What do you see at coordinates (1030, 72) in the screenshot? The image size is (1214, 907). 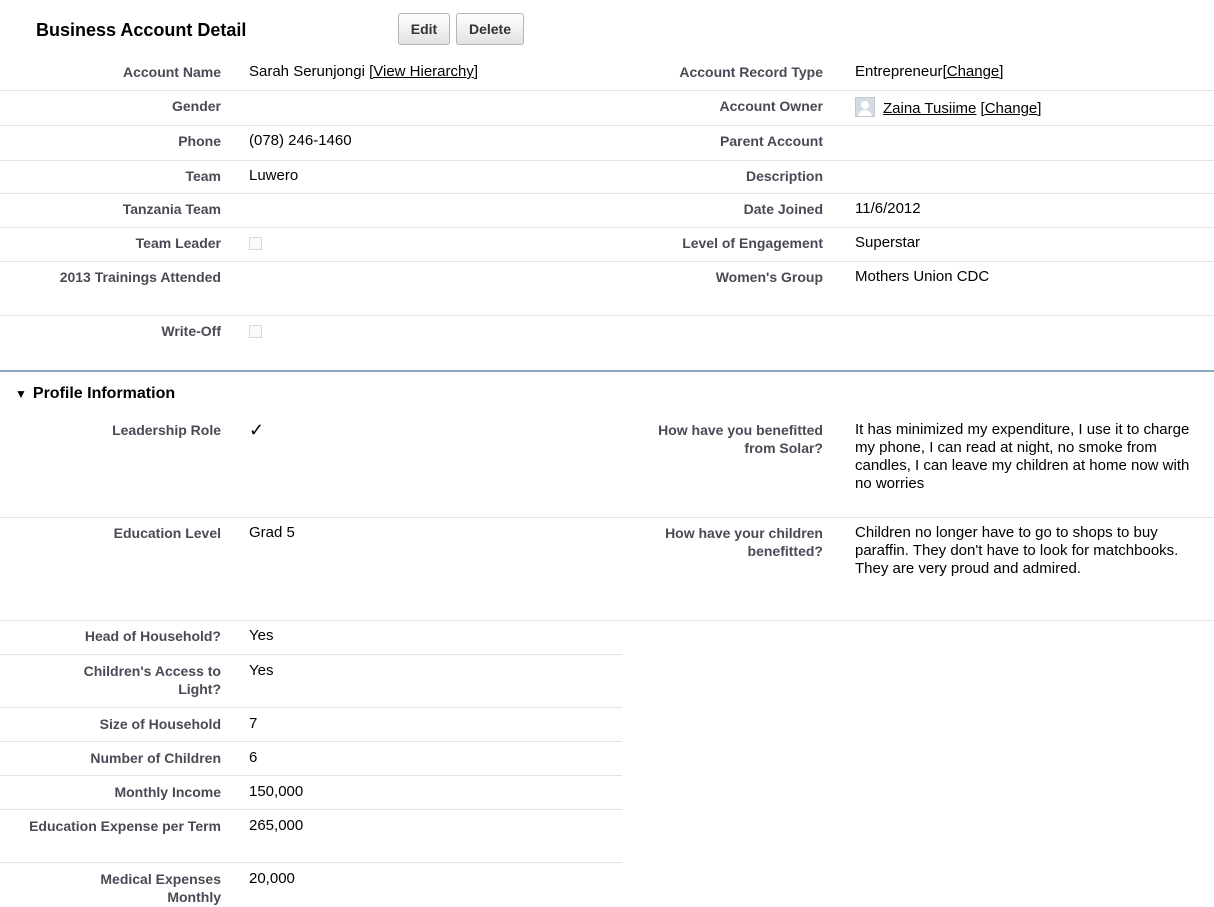 I see `account-record-type-value: Entrepreneur[Change]` at bounding box center [1030, 72].